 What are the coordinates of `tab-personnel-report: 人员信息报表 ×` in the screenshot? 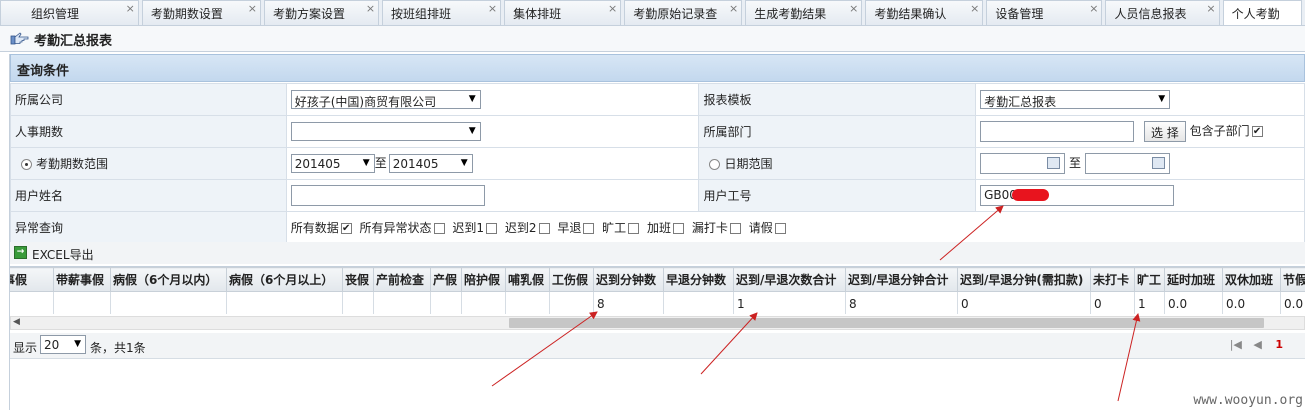 It's located at (1162, 12).